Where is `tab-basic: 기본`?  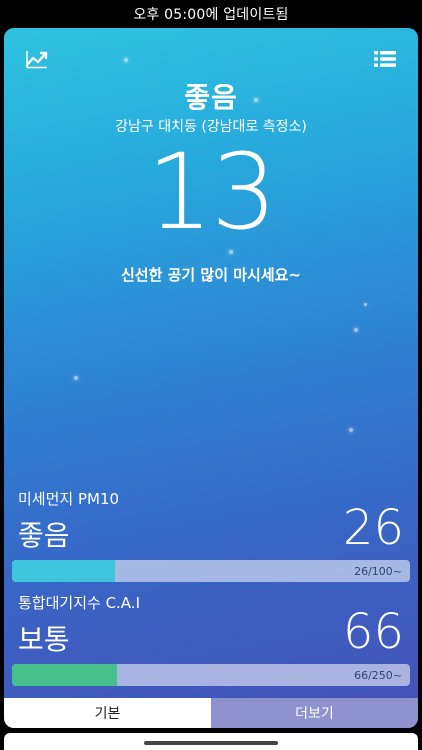
tab-basic: 기본 is located at coordinates (107, 713).